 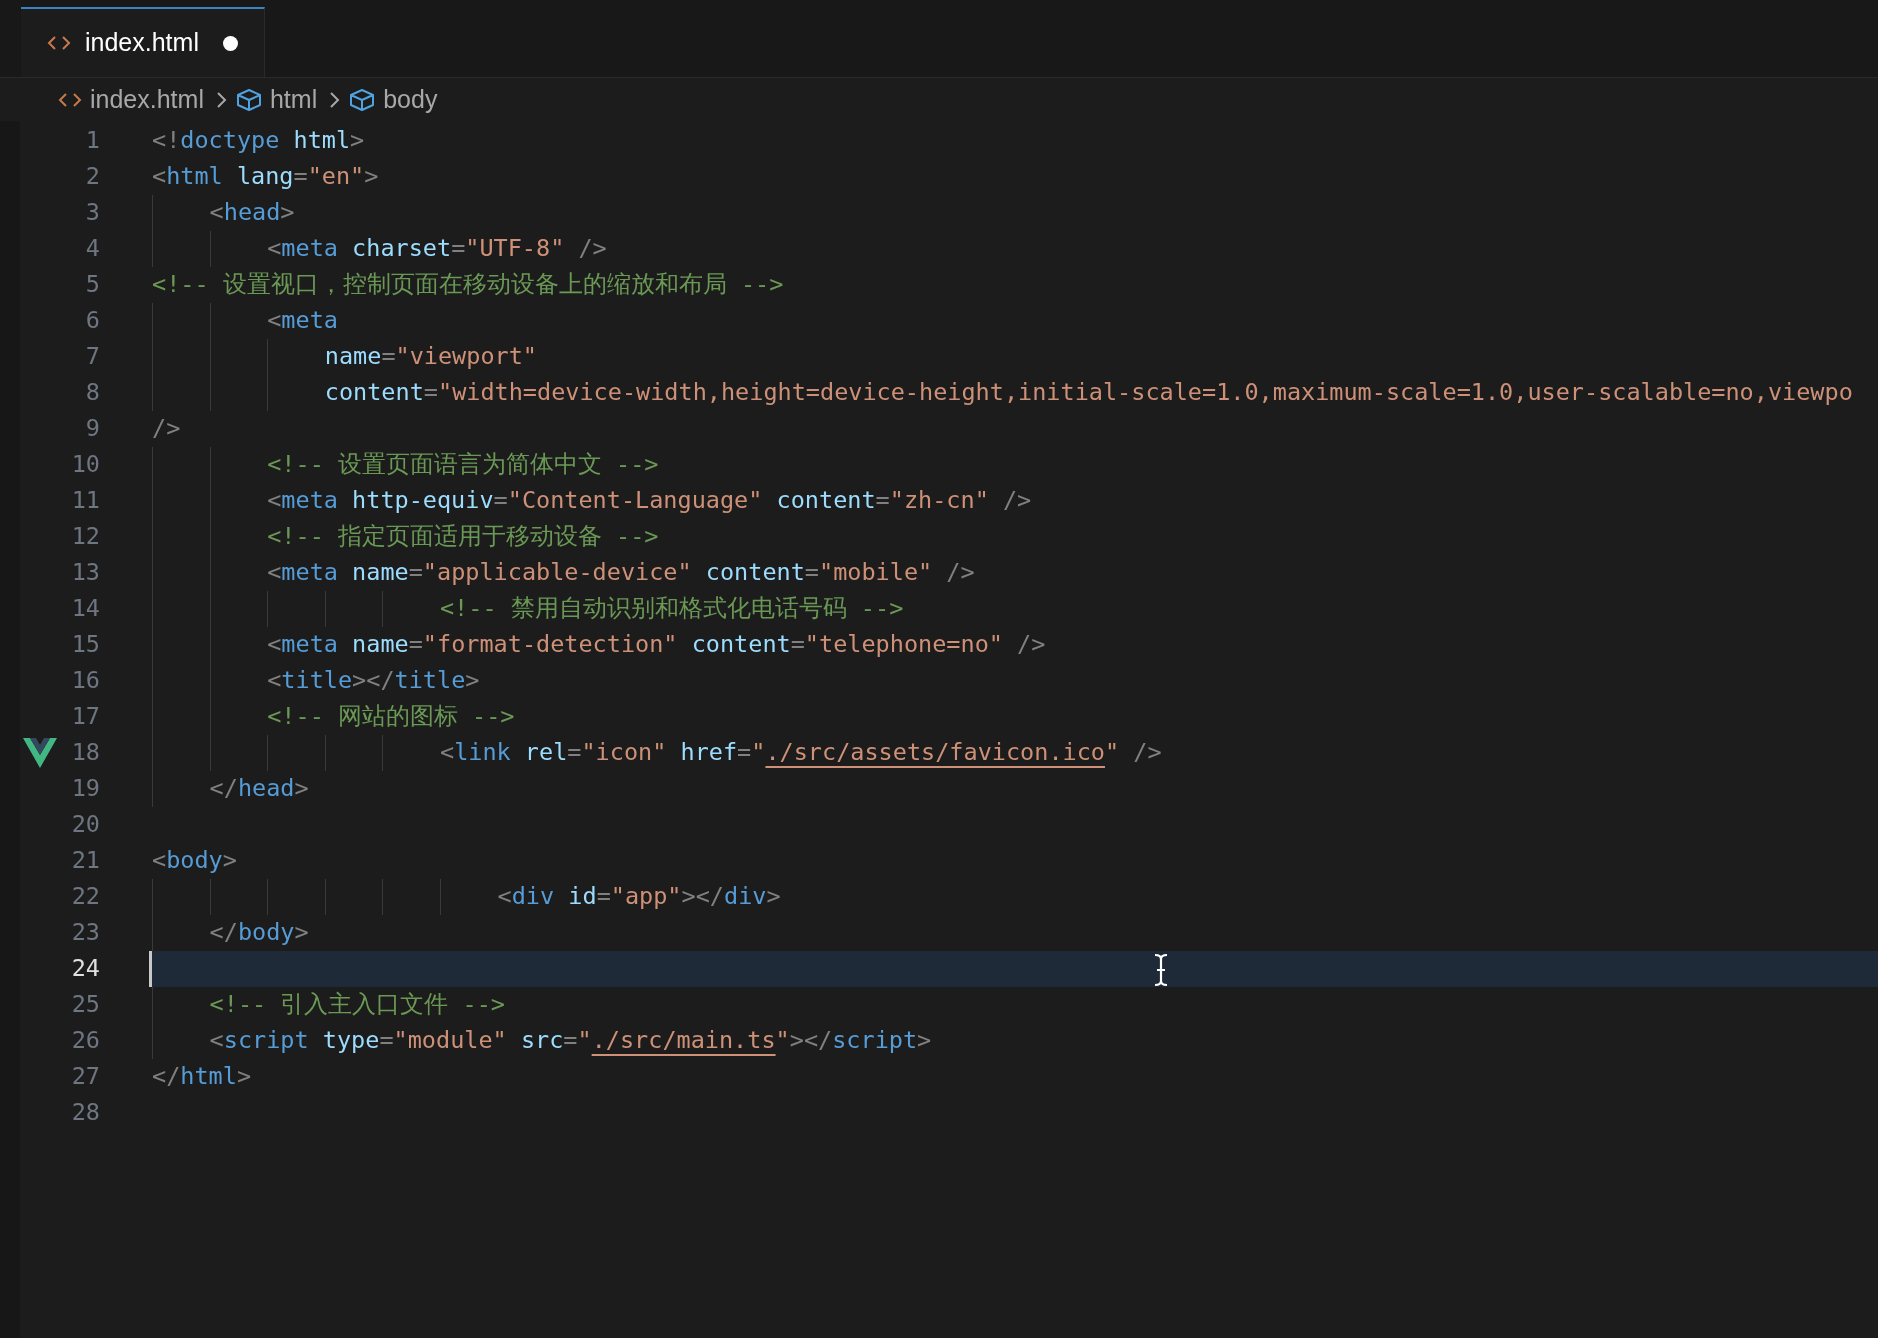 I want to click on code-comment: <!-- 设置视口，控制页面在移动设备上的缩放和布局 -->, so click(x=468, y=285).